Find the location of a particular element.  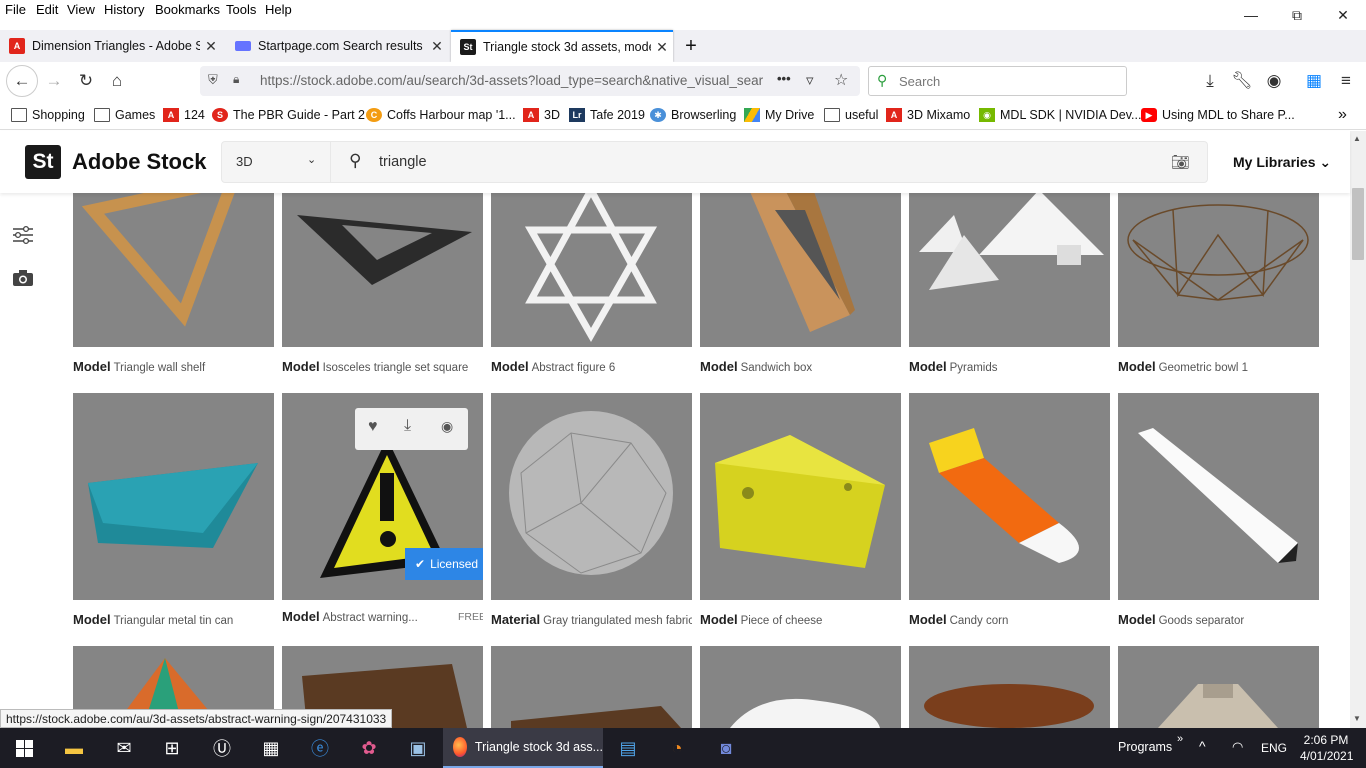

close-window-button: ✕ is located at coordinates (1343, 15).